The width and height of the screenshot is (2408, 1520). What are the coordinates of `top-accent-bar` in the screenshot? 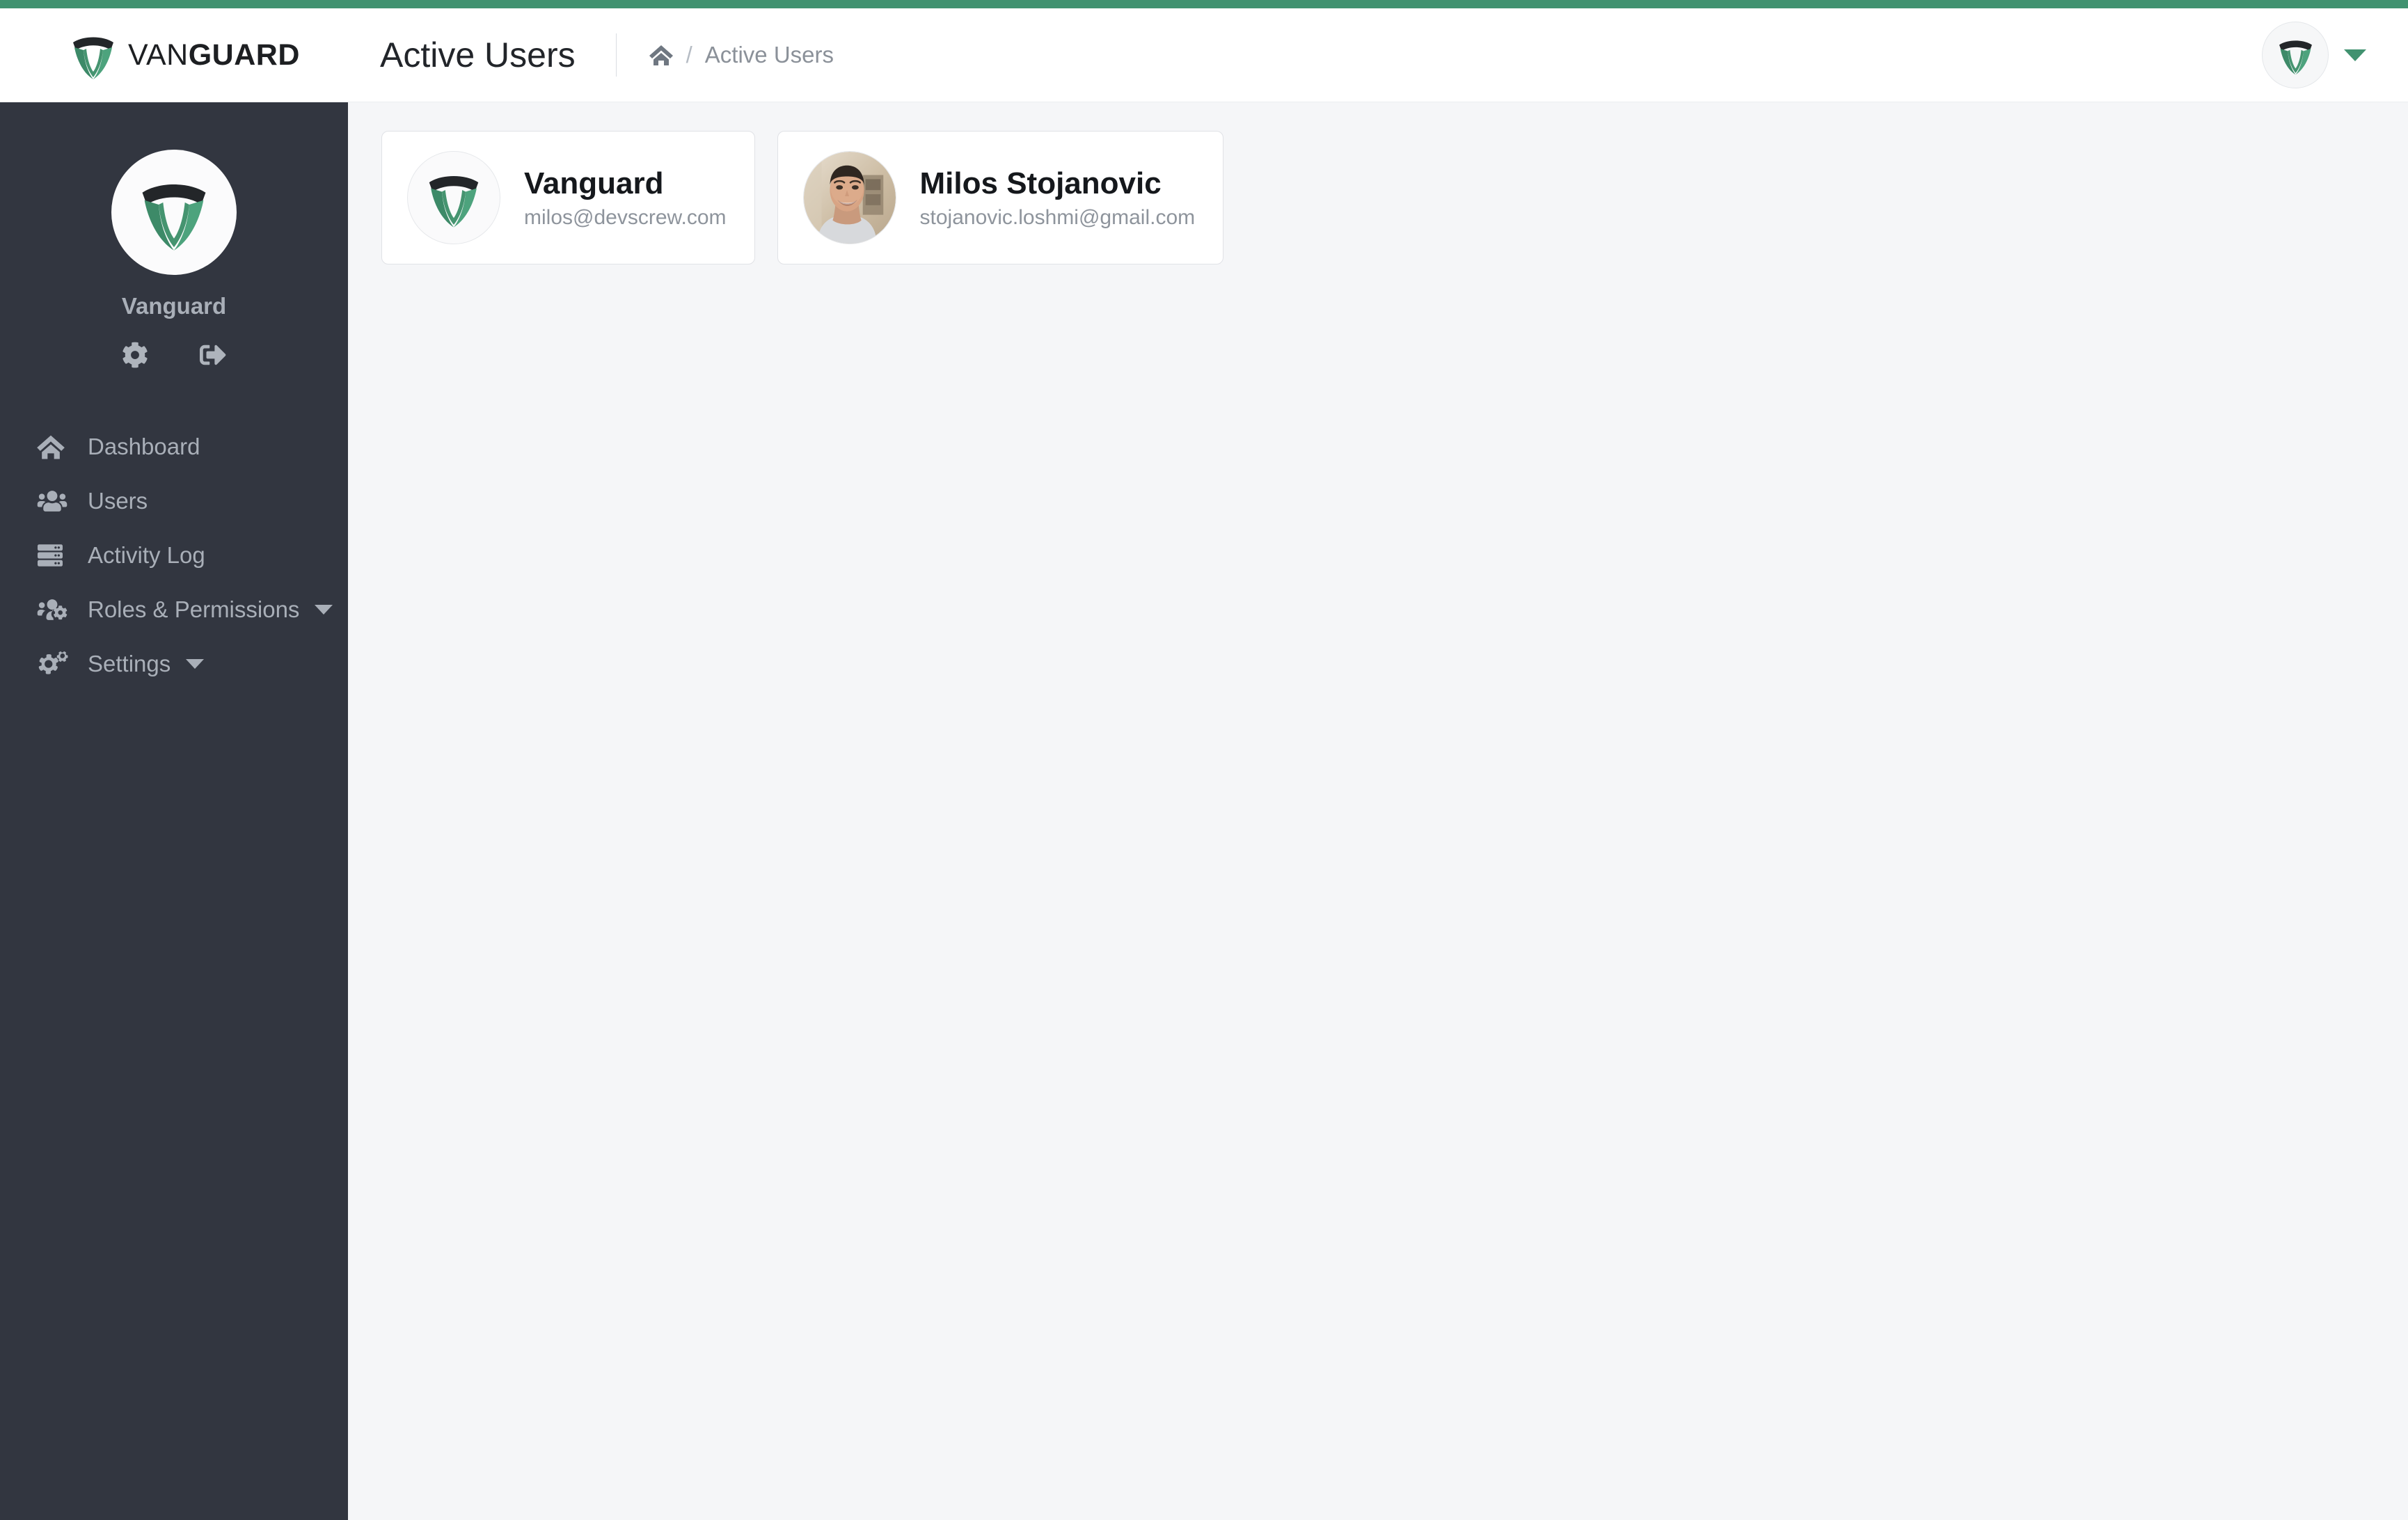 It's located at (1204, 4).